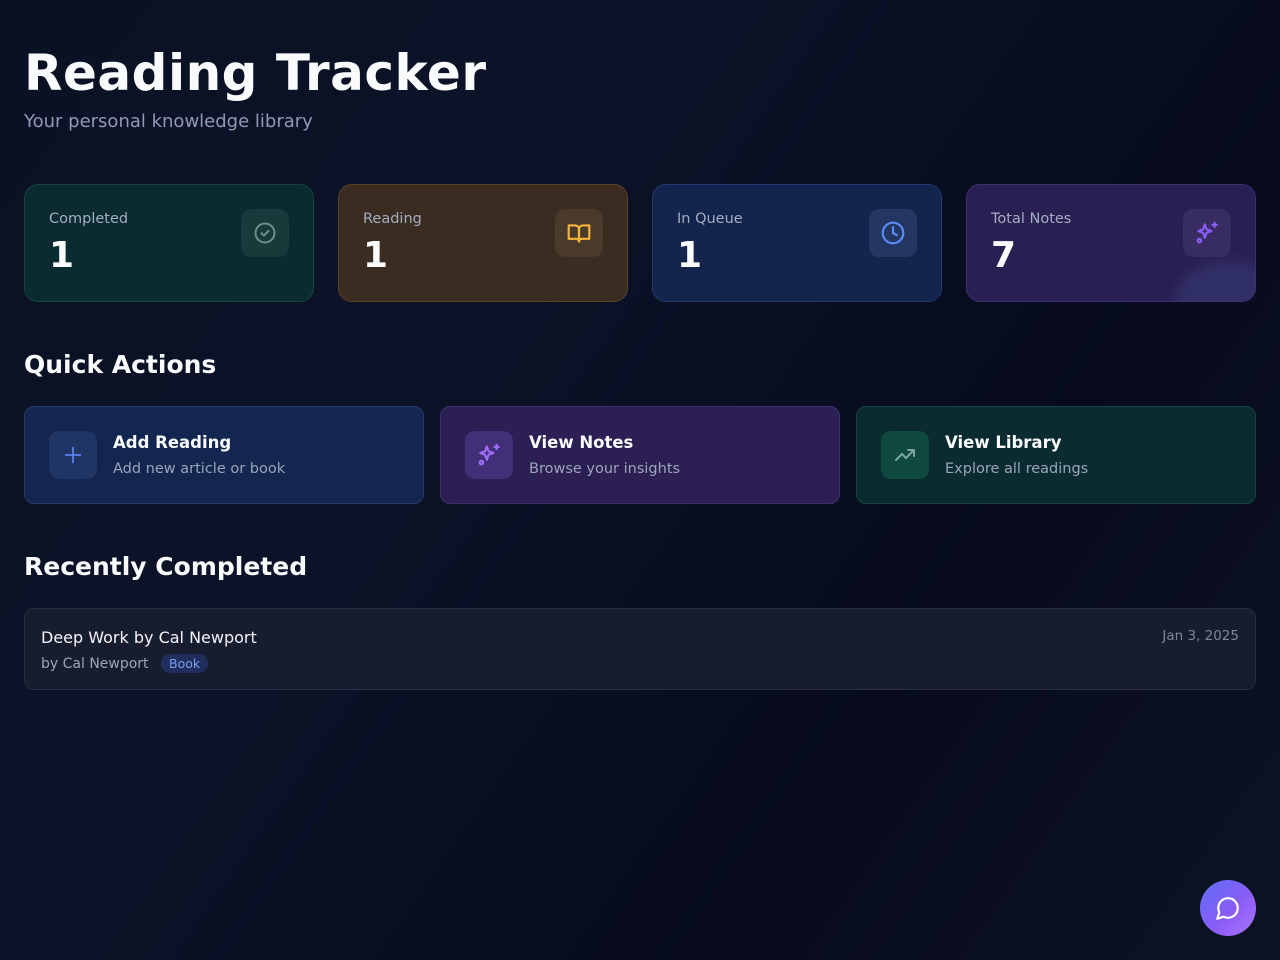 The width and height of the screenshot is (1280, 960). Describe the element at coordinates (1200, 636) in the screenshot. I see `completed-date: Jan 3, 2025` at that location.